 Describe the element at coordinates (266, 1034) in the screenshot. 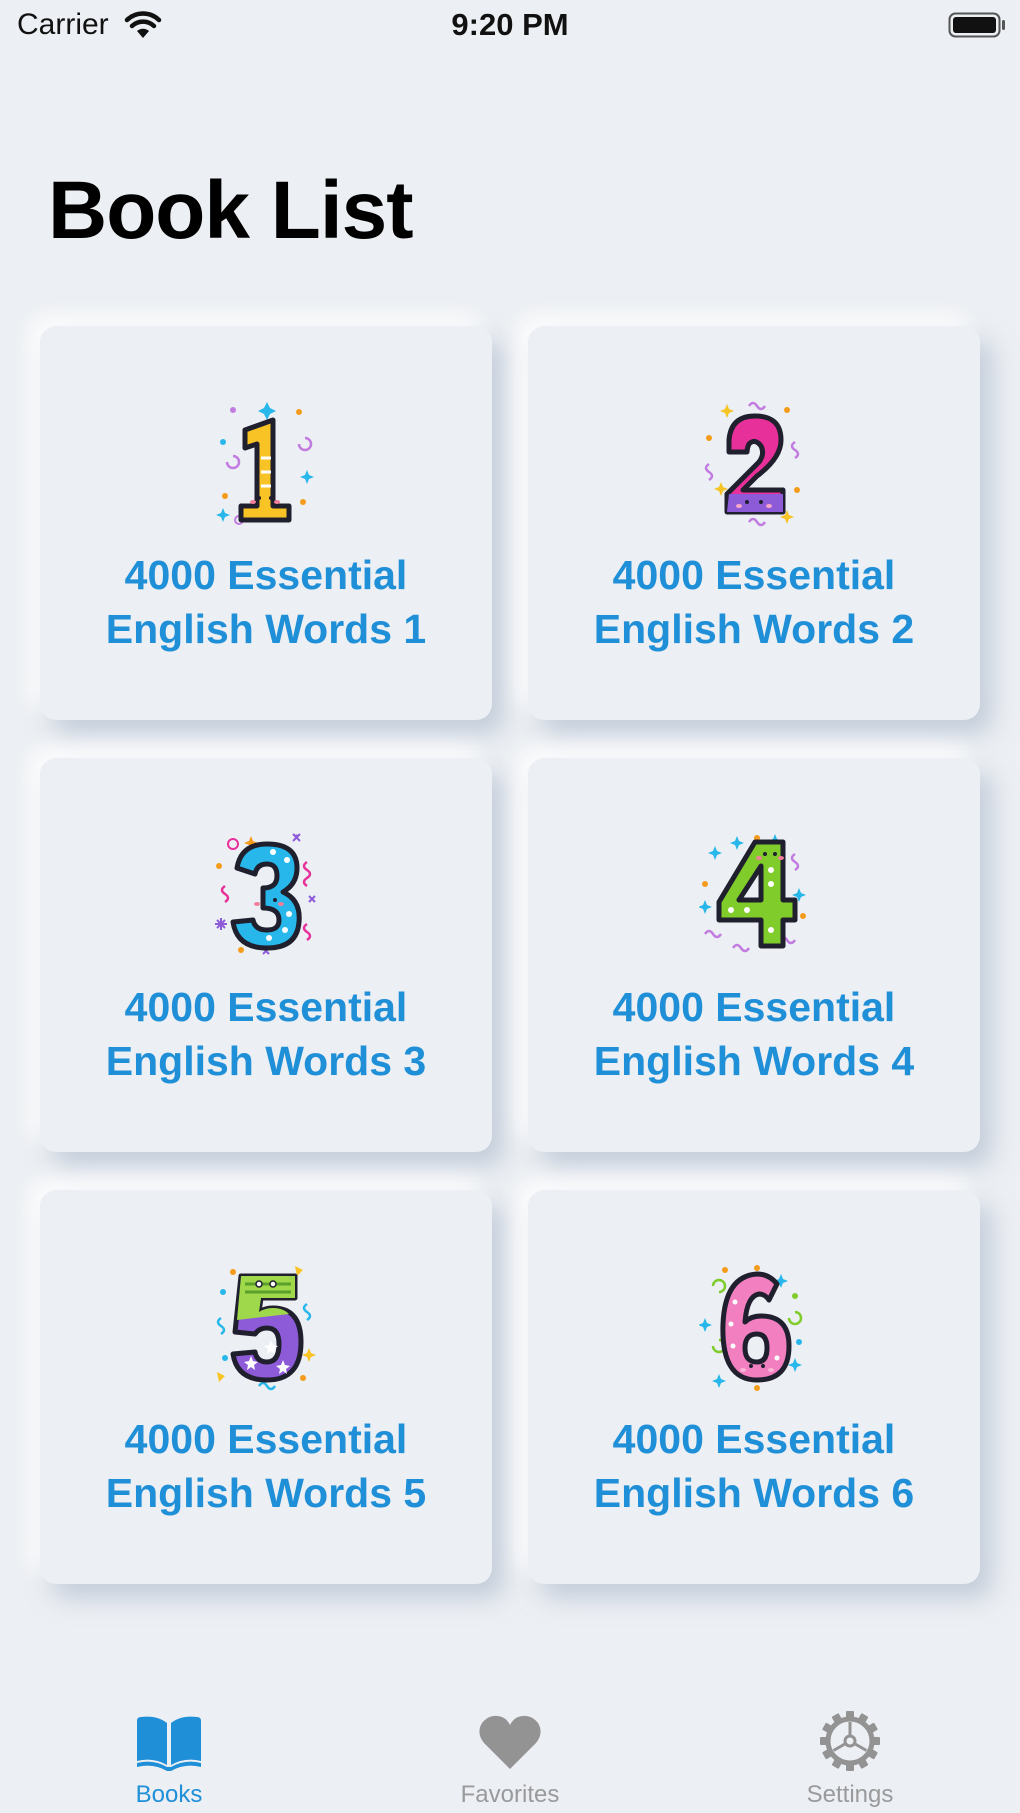

I see `book-title: 4000 Essential English Words 3` at that location.